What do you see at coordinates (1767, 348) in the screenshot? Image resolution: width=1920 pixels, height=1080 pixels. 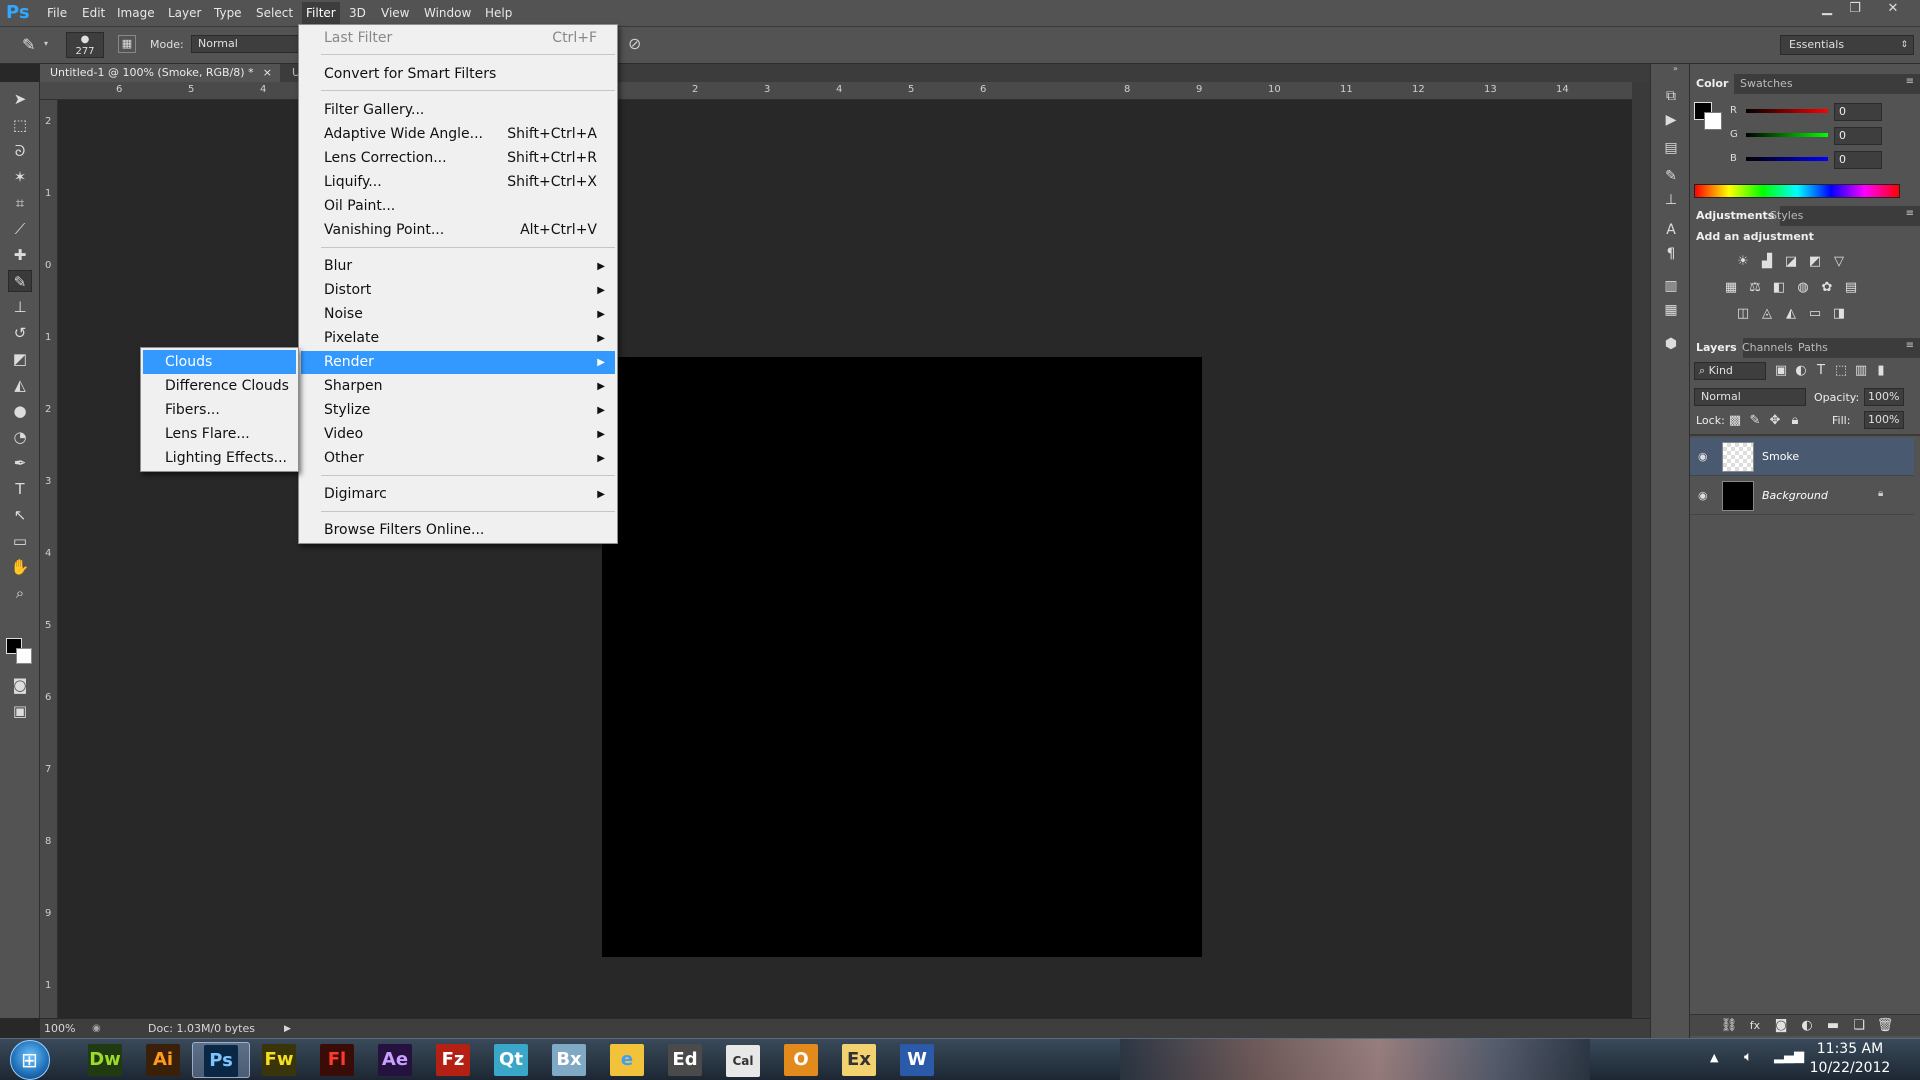 I see `tab-channels: Channels` at bounding box center [1767, 348].